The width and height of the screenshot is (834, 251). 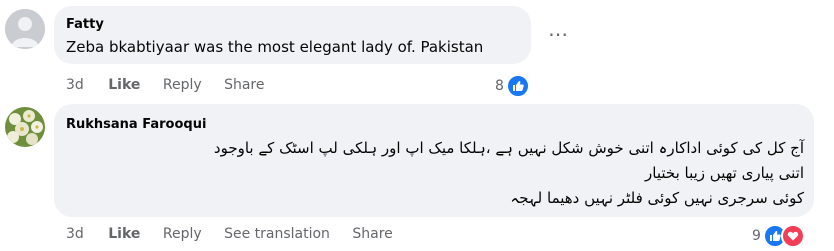 I want to click on comment-actions: 3d Like Reply See translation Share, so click(x=238, y=234).